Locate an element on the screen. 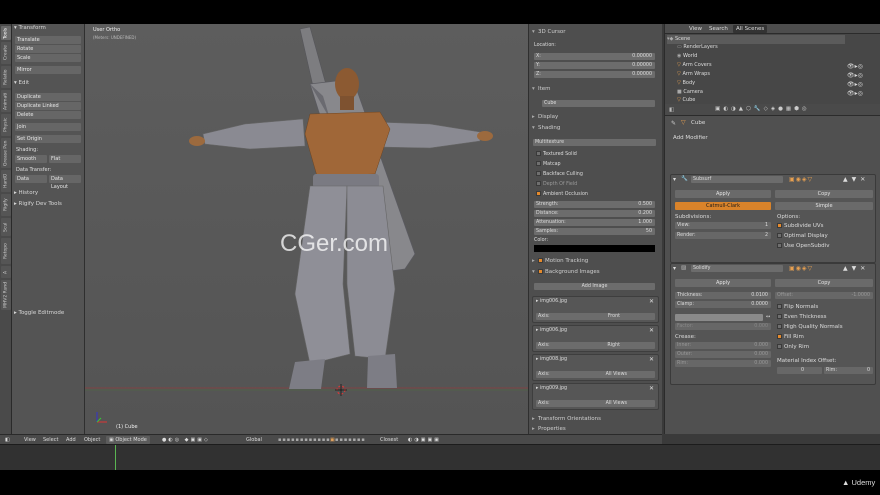 The width and height of the screenshot is (880, 495). view-menu: View is located at coordinates (30, 440).